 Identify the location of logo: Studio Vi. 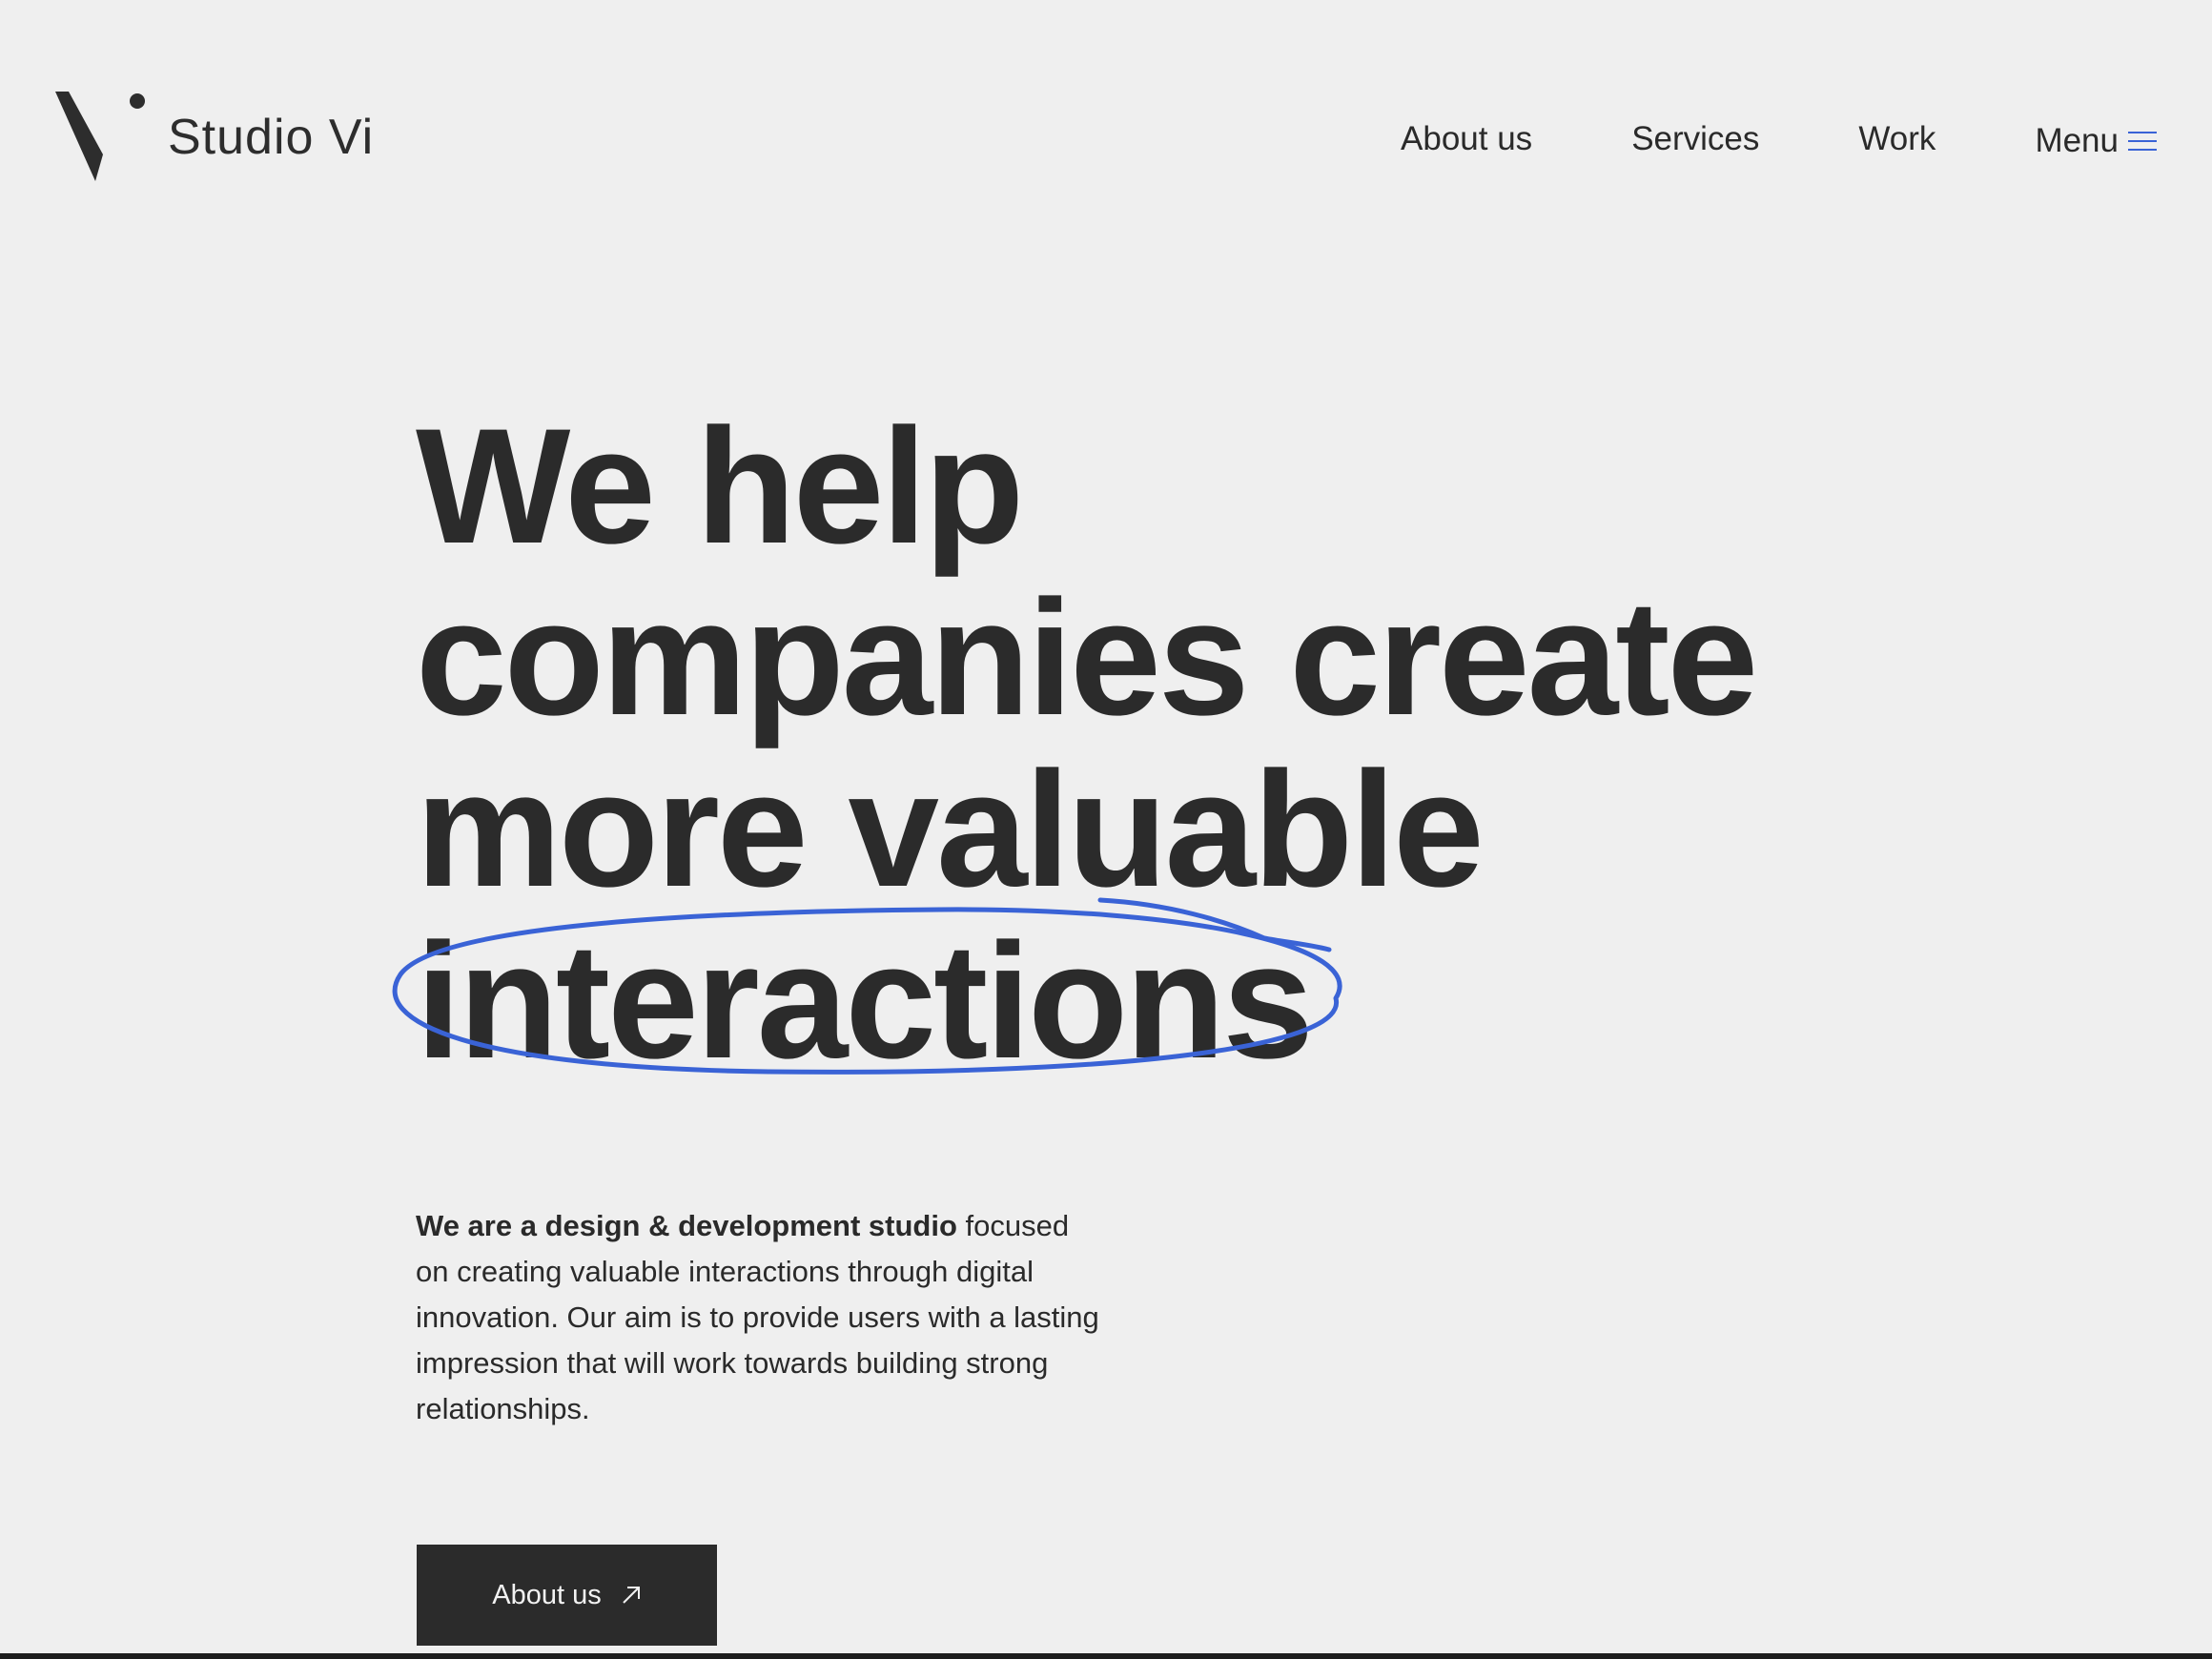
(214, 141).